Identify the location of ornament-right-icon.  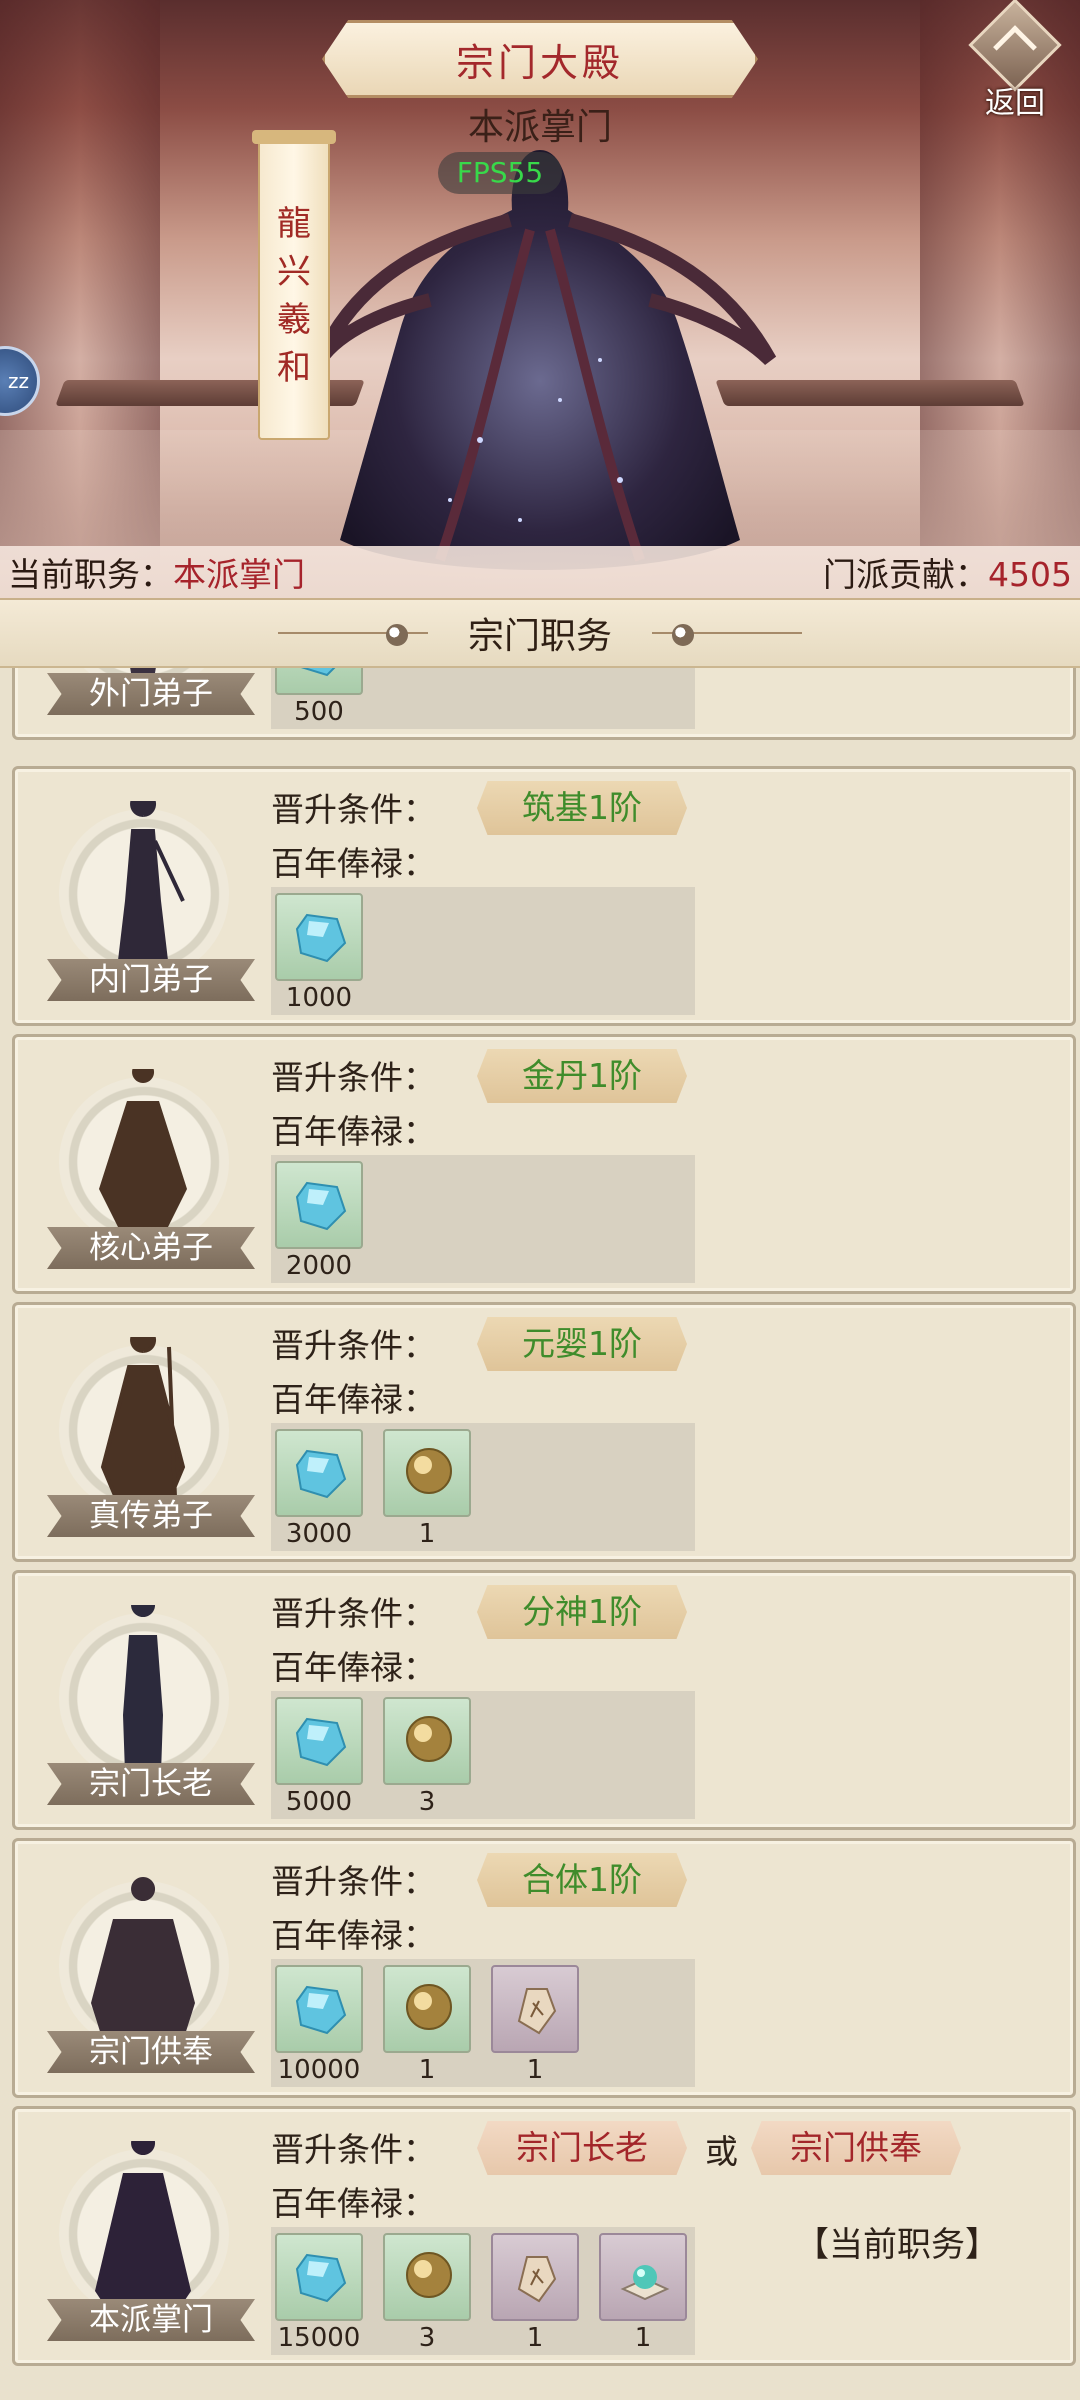
(727, 634).